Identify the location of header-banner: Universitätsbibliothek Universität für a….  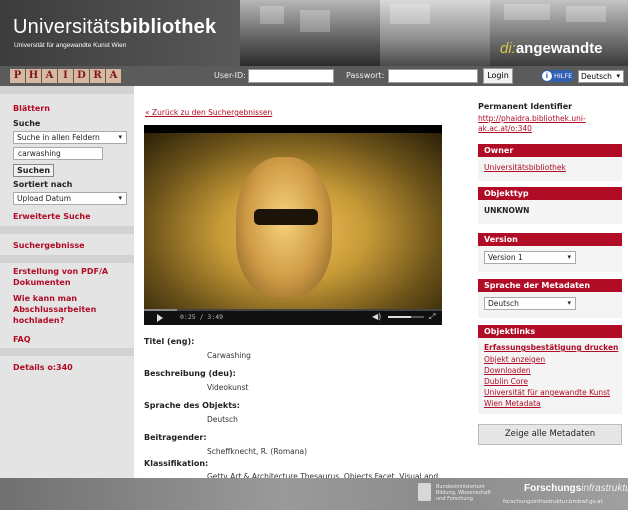
(314, 33).